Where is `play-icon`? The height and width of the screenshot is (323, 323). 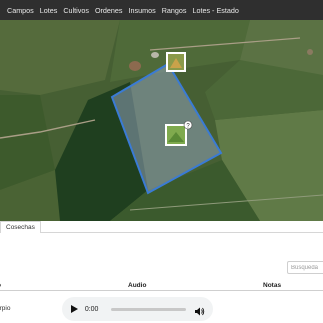
play-icon is located at coordinates (74, 309).